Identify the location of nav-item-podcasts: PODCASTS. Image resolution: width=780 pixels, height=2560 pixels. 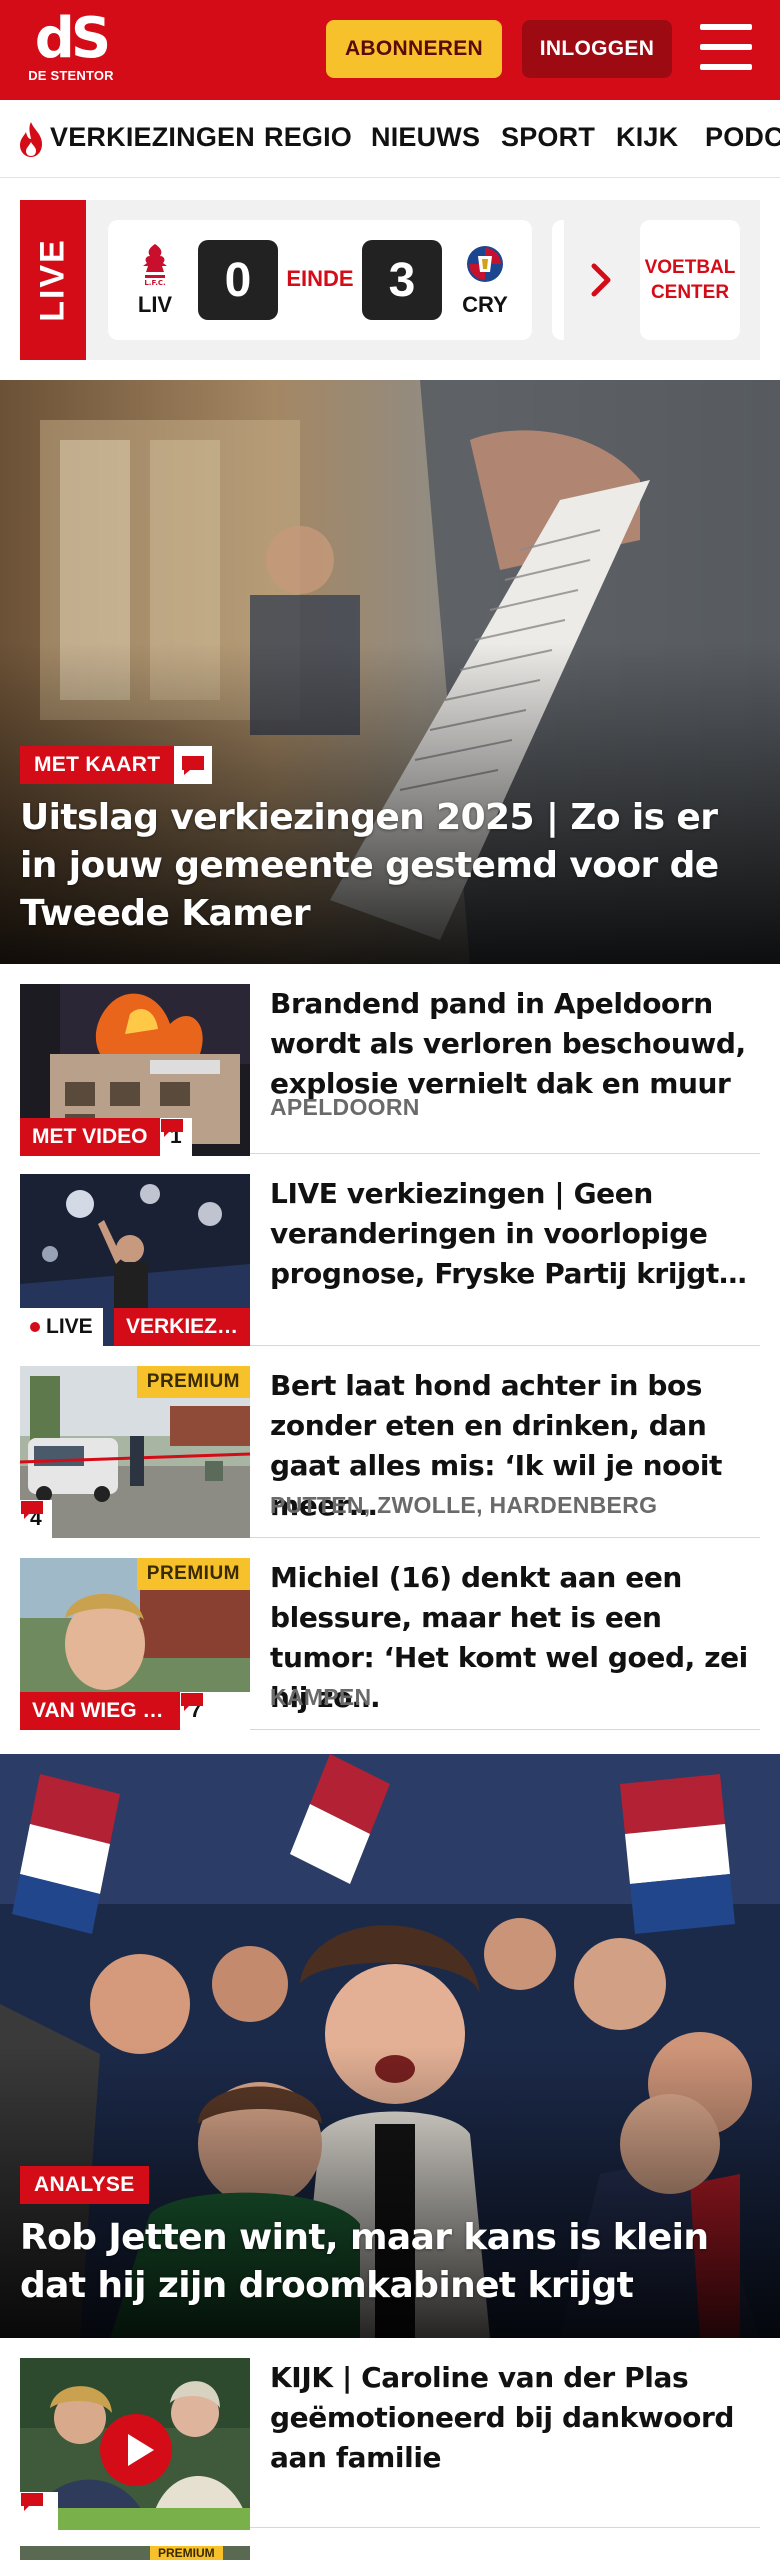
(742, 137).